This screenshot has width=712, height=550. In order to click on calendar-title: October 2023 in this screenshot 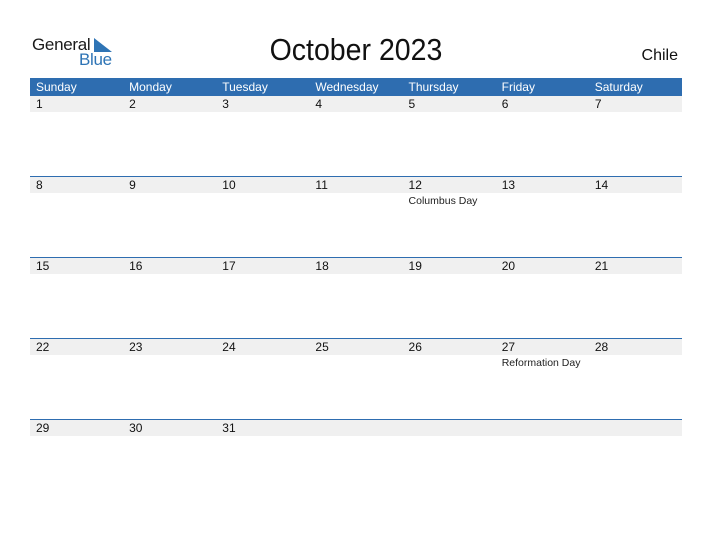, I will do `click(356, 49)`.